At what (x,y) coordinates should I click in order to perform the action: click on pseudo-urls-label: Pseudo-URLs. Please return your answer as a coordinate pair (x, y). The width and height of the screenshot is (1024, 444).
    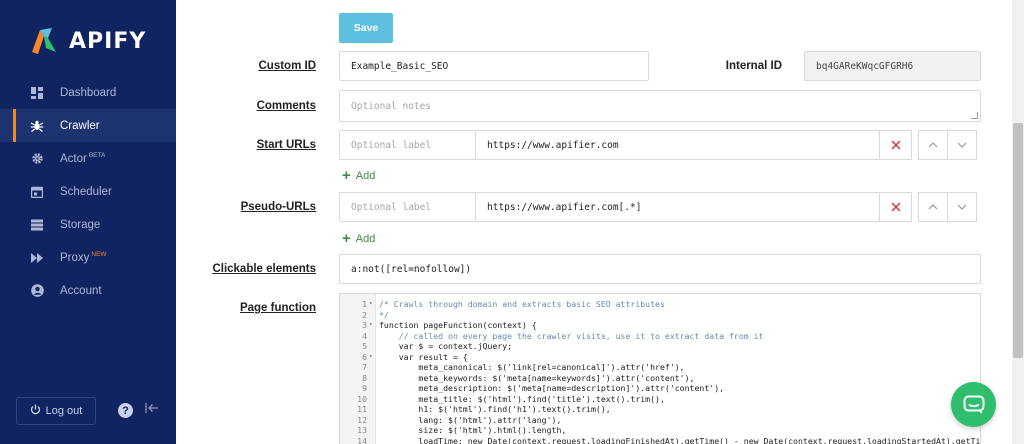
    Looking at the image, I should click on (278, 207).